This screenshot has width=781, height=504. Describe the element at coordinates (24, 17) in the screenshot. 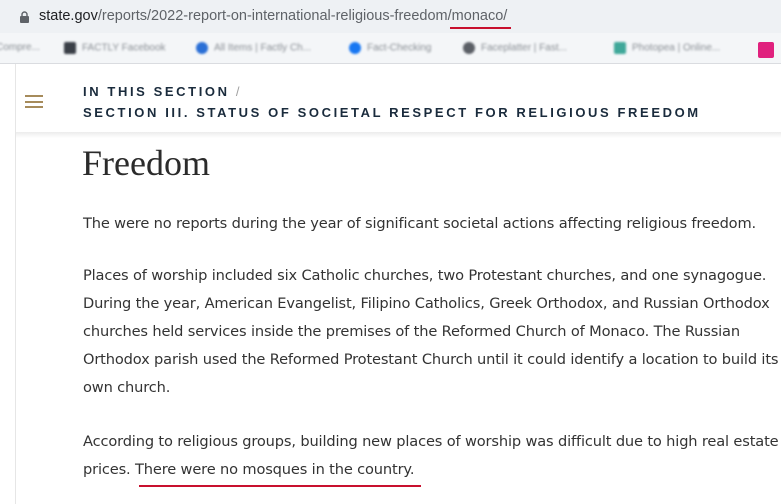

I see `lock-icon` at that location.